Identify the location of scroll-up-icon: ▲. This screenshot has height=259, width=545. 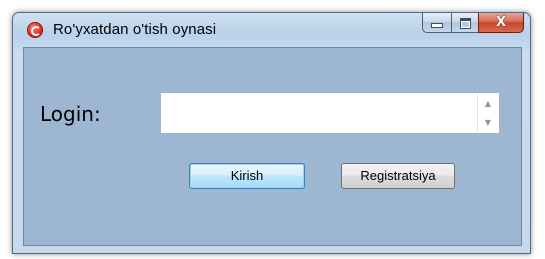
(488, 103).